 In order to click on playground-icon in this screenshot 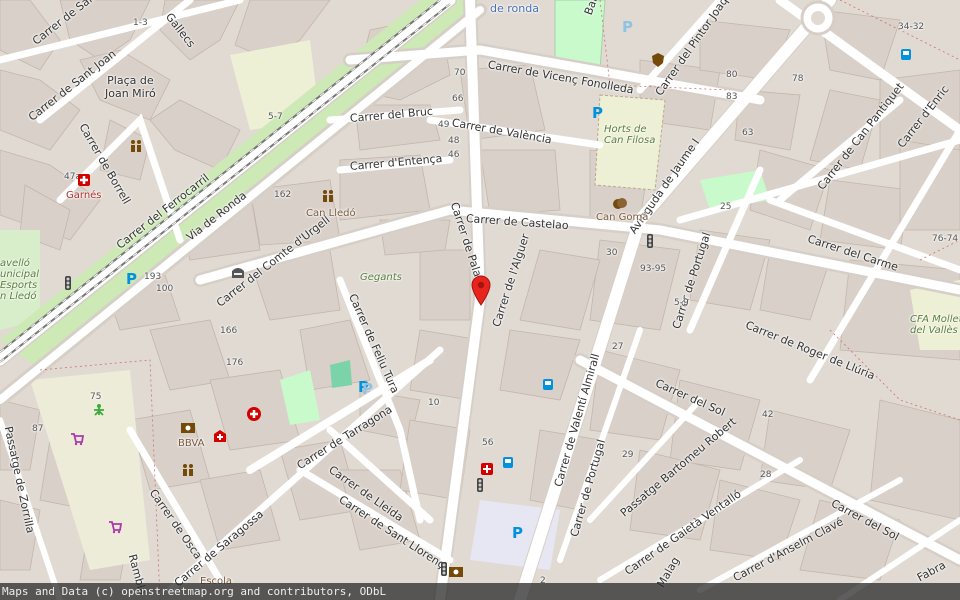, I will do `click(99, 409)`.